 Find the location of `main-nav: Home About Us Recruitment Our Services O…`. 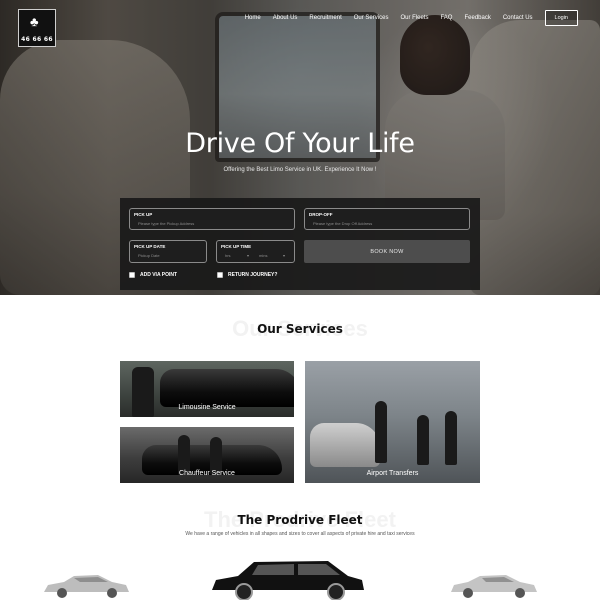

main-nav: Home About Us Recruitment Our Services O… is located at coordinates (405, 18).